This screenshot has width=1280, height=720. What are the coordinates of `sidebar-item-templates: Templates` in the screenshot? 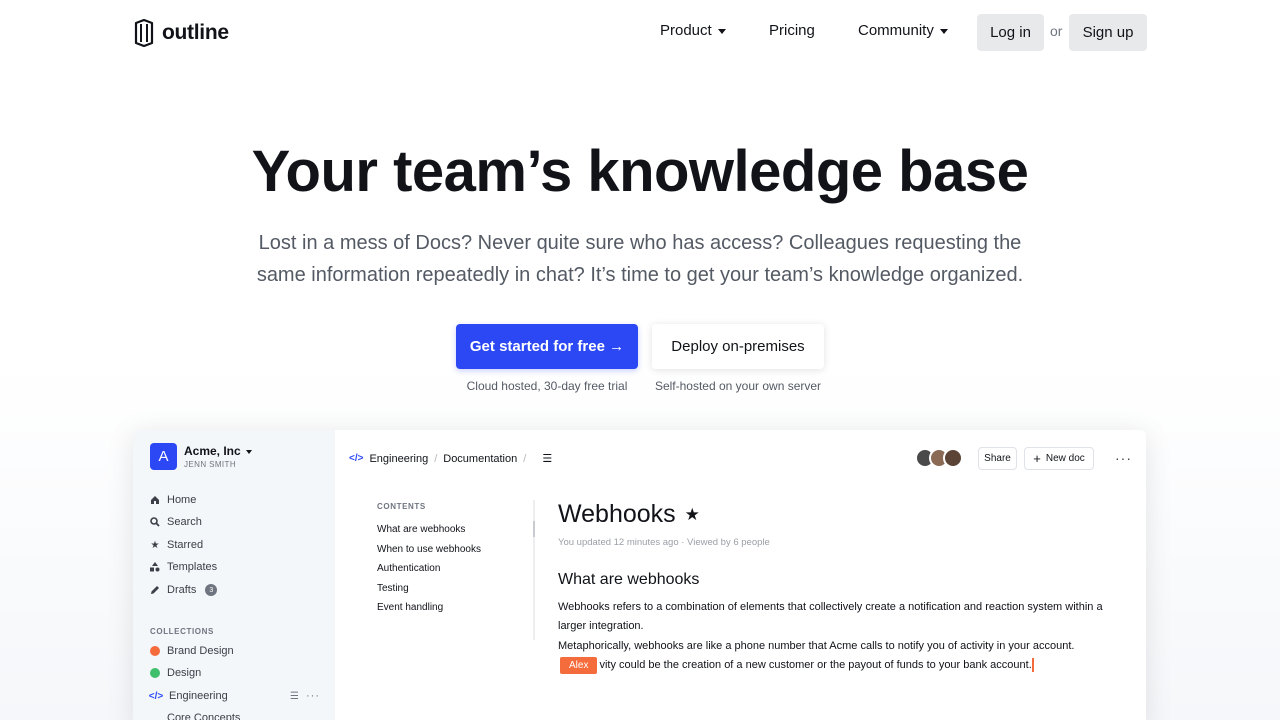 It's located at (183, 567).